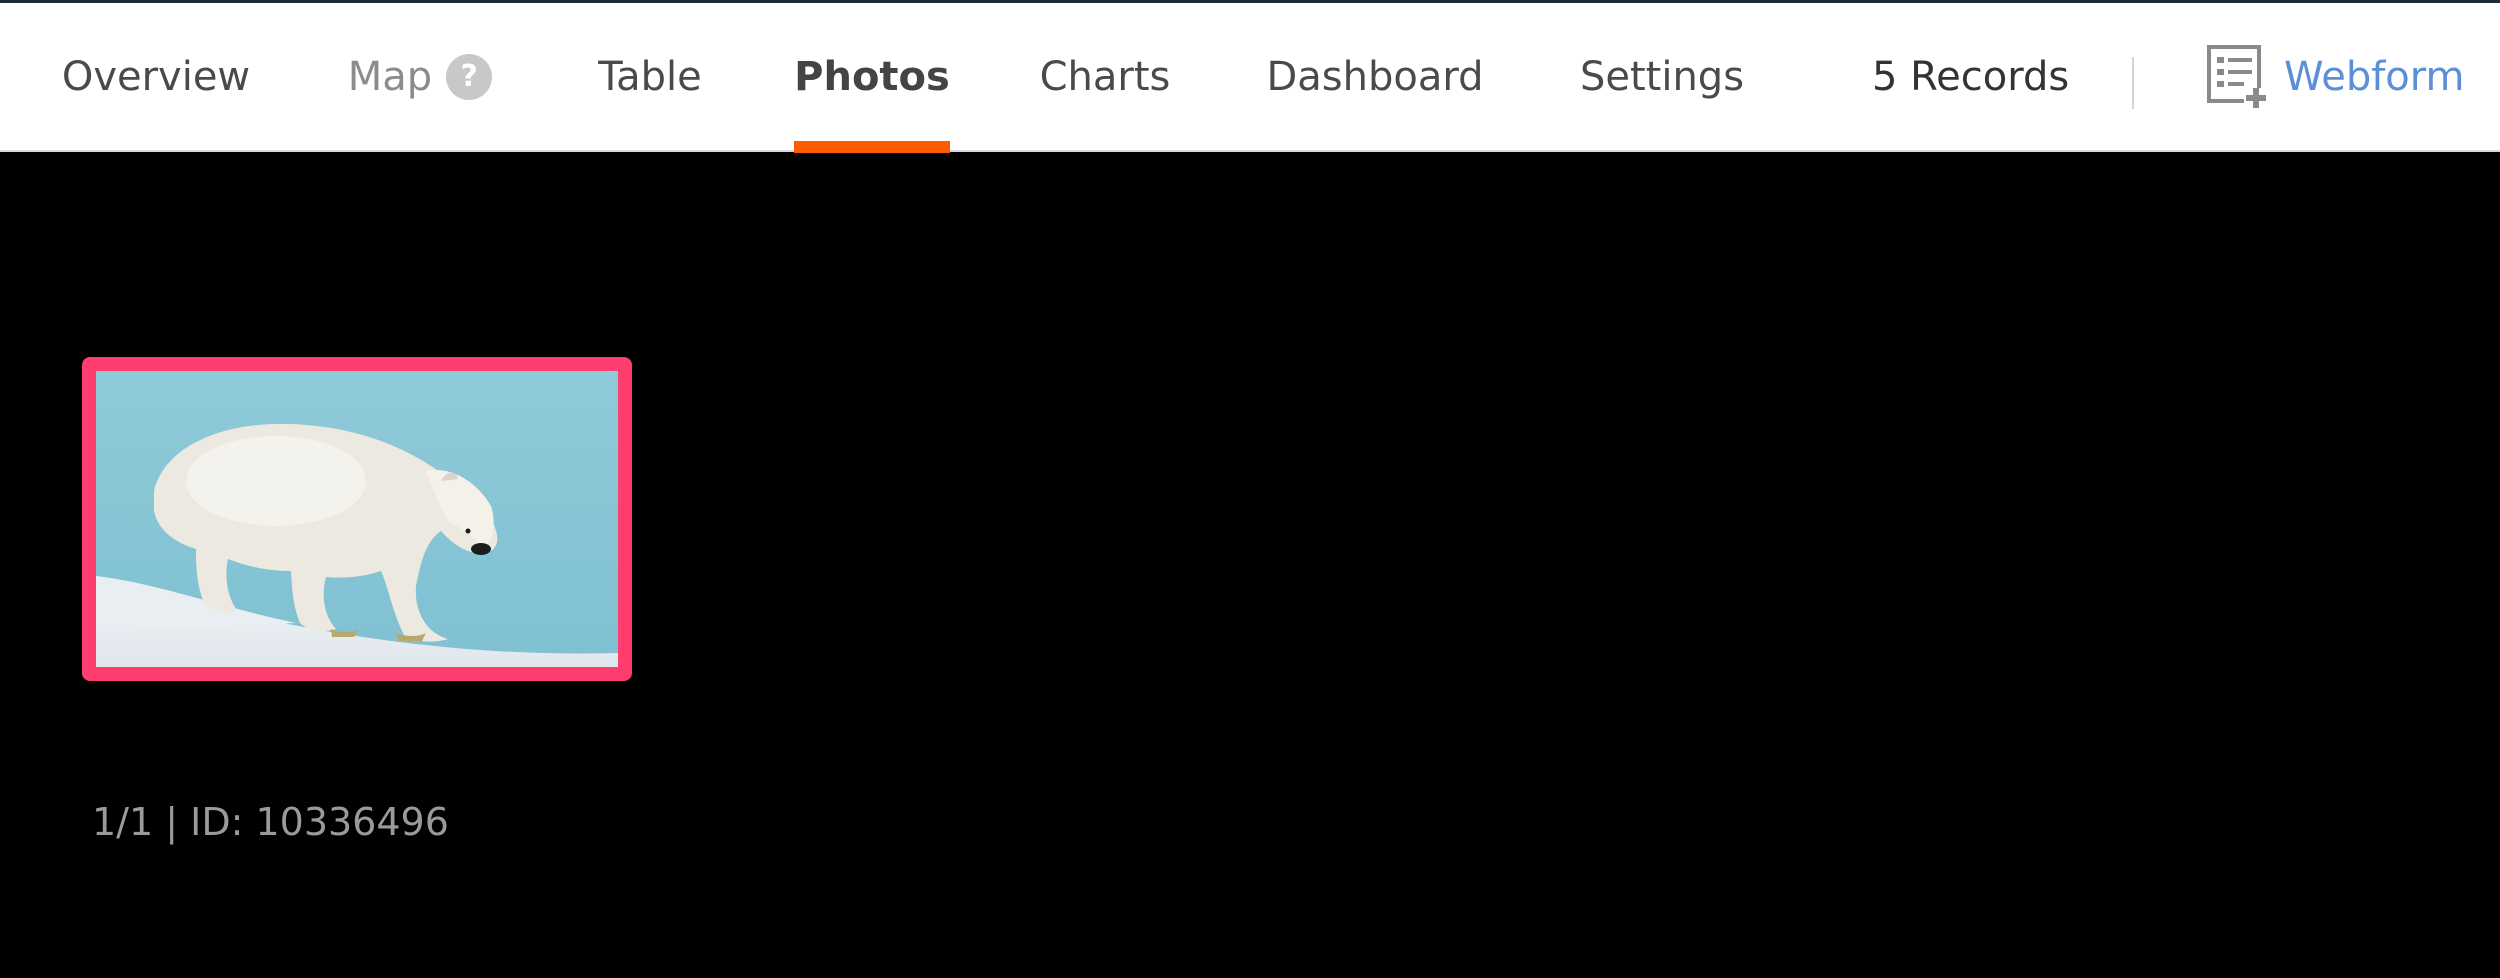  I want to click on help-icon: ?, so click(469, 76).